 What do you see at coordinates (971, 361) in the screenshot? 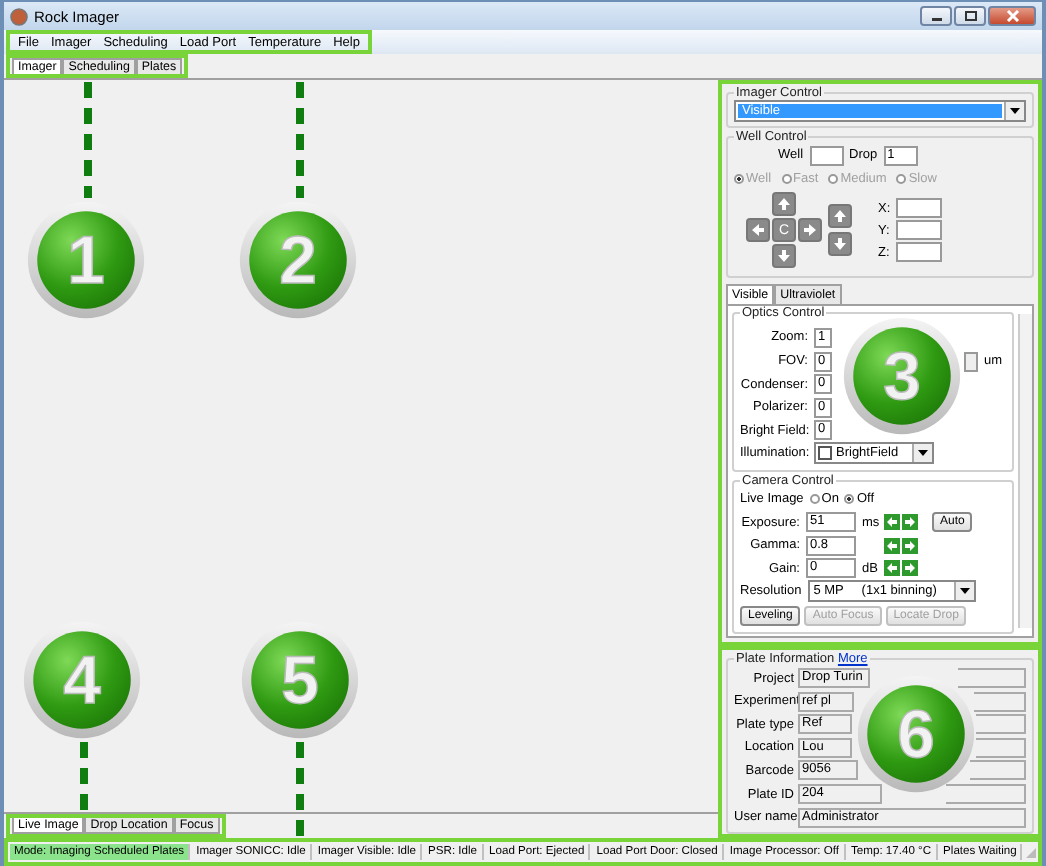
I see `spinner-button` at bounding box center [971, 361].